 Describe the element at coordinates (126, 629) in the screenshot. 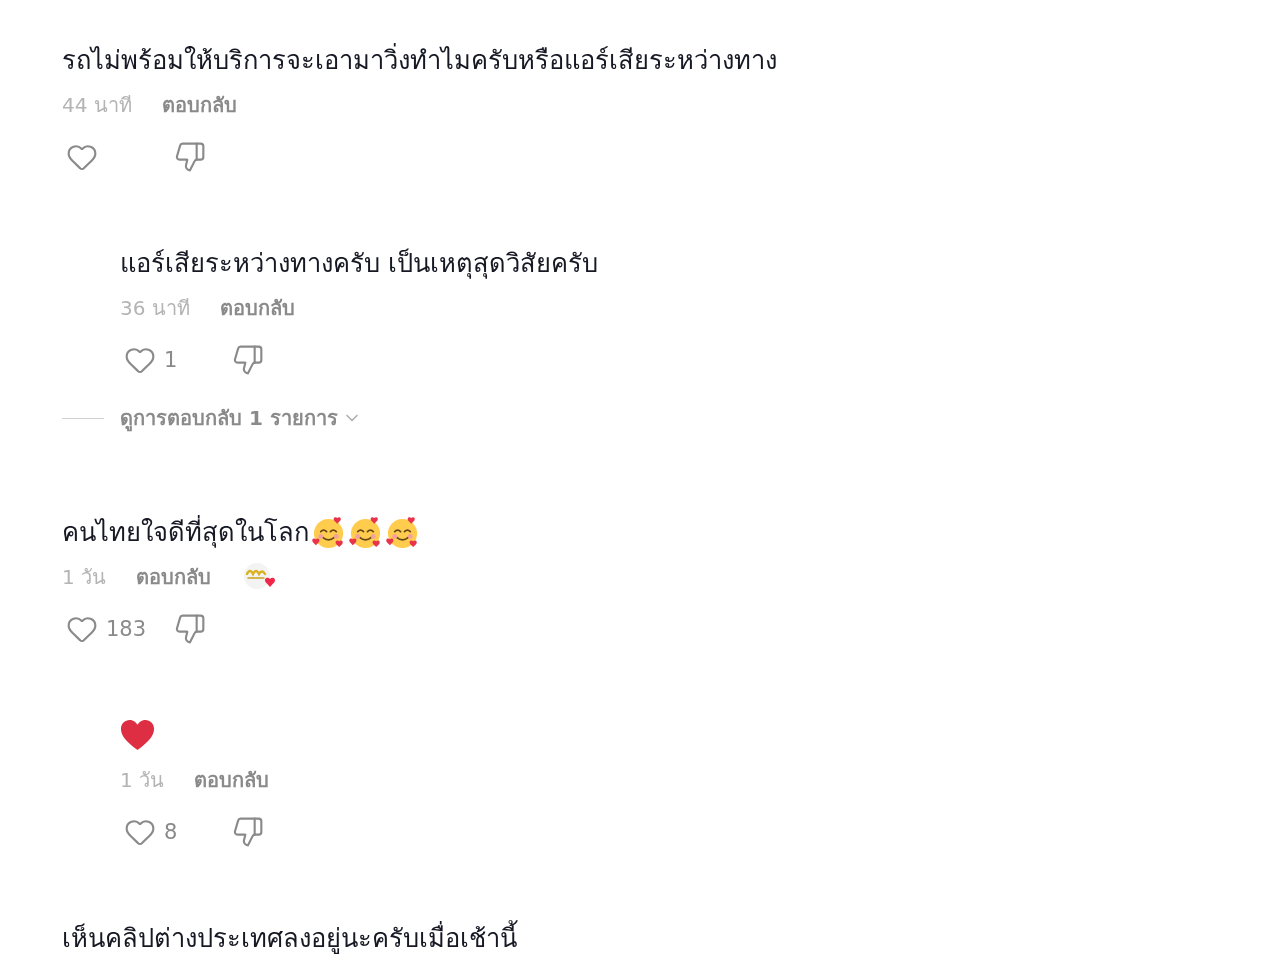

I see `like-count: 183` at that location.